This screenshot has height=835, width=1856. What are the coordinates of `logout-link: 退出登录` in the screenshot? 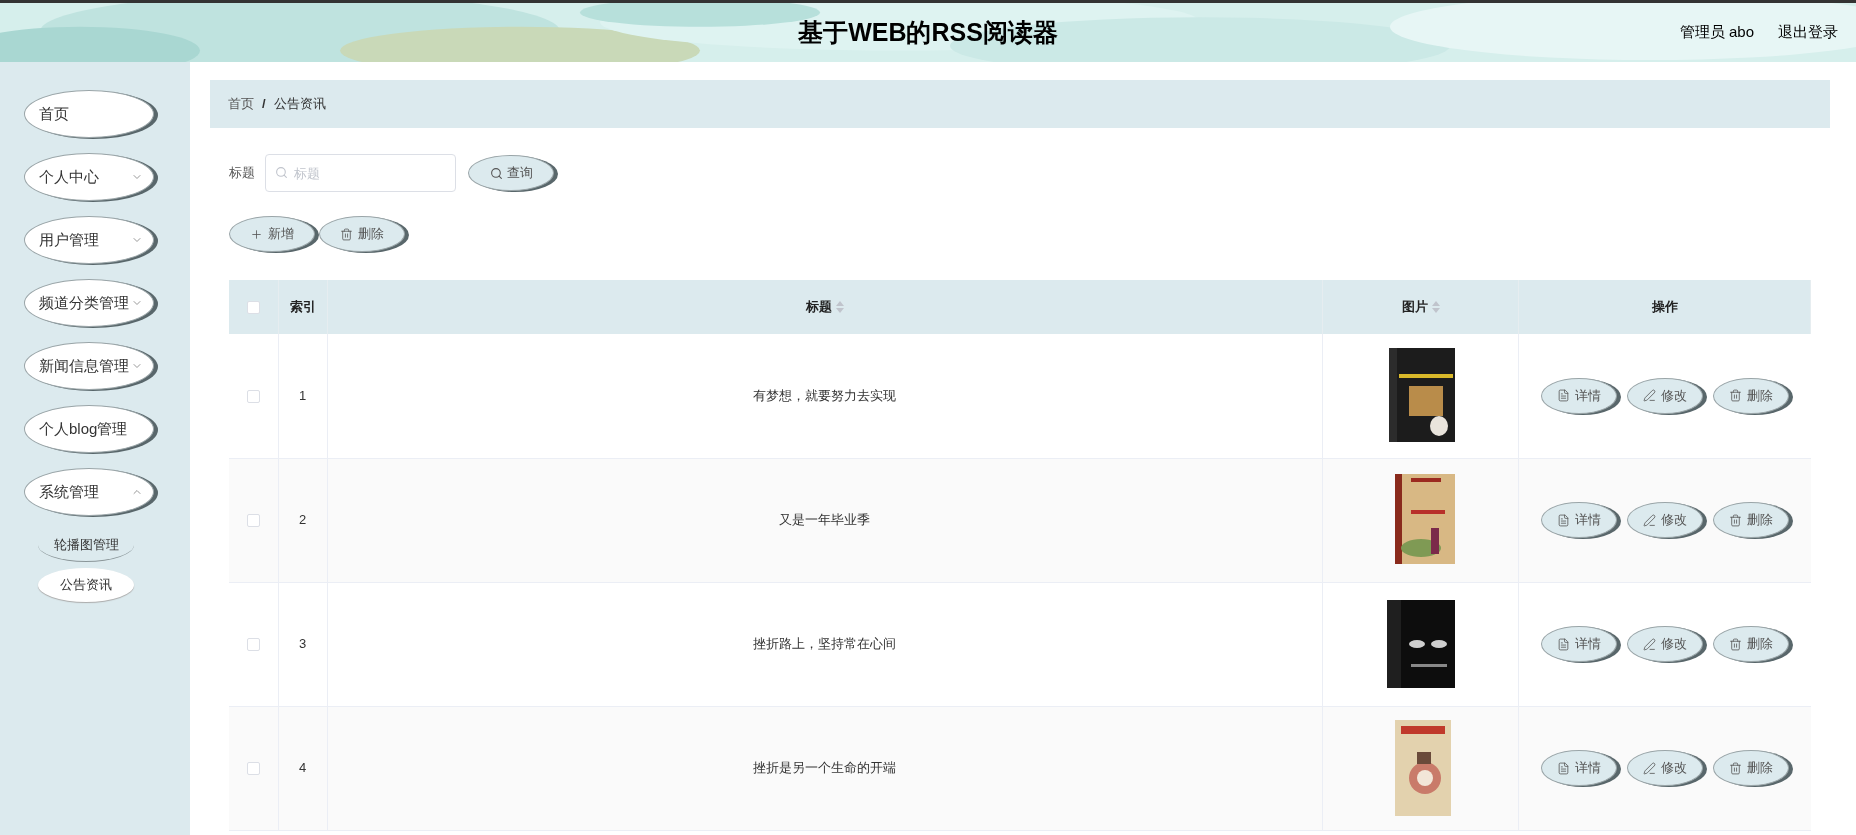 It's located at (1808, 32).